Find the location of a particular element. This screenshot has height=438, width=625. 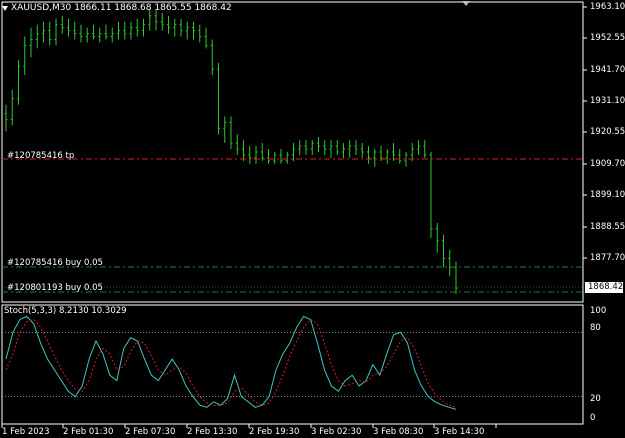

time-tick: 2 Feb 01:30 is located at coordinates (88, 432).